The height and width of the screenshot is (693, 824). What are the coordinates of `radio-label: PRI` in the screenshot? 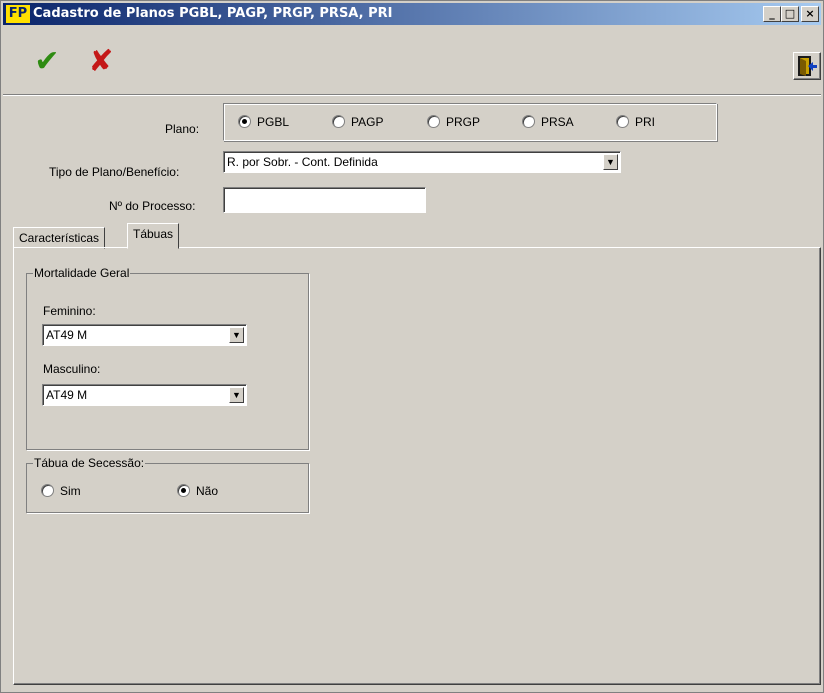 It's located at (645, 122).